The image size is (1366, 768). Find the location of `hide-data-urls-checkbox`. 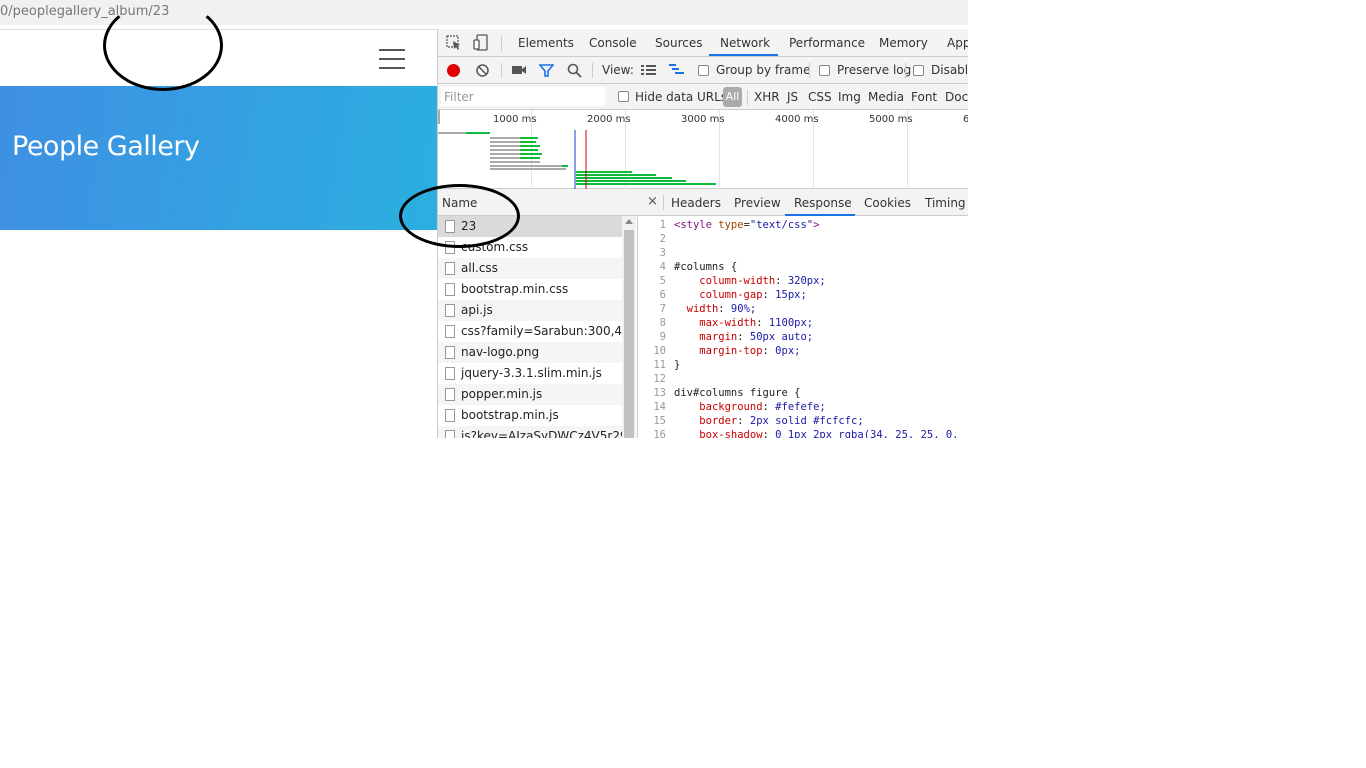

hide-data-urls-checkbox is located at coordinates (623, 96).